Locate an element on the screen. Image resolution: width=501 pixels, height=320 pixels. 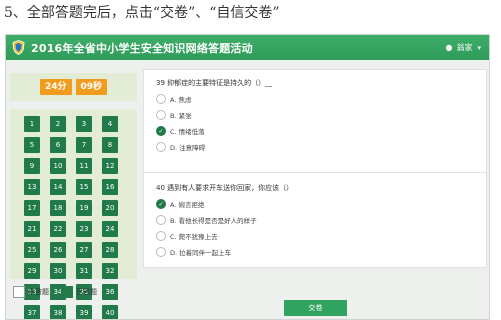
option-label: C. 情绪低落 is located at coordinates (187, 132).